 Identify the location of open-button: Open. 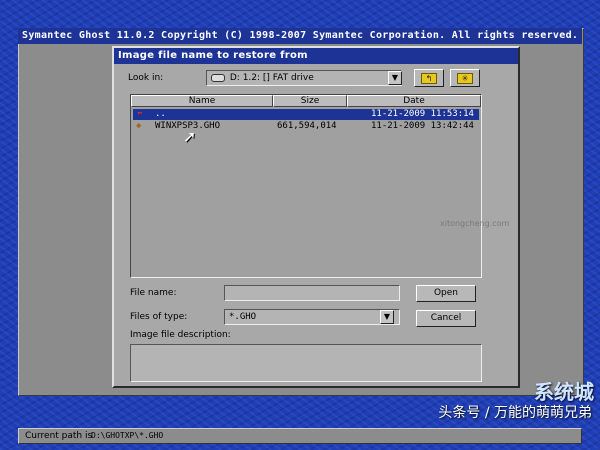
(446, 293).